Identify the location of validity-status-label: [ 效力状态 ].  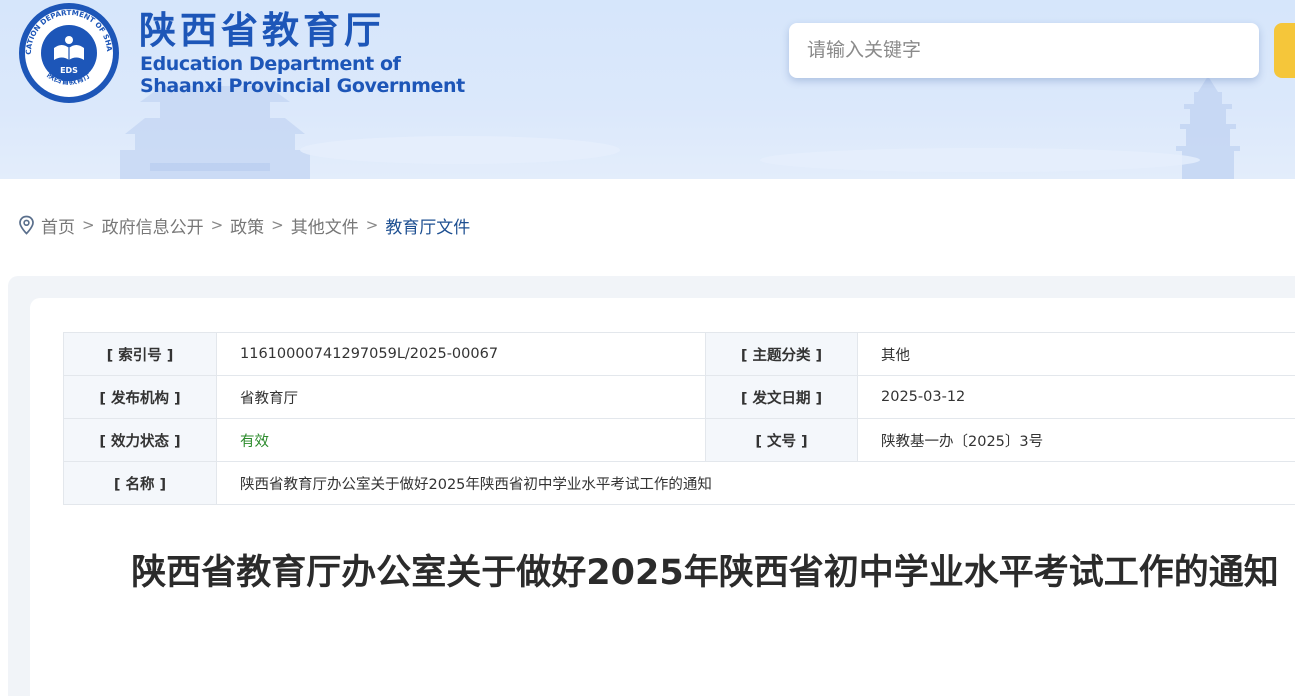
(140, 440).